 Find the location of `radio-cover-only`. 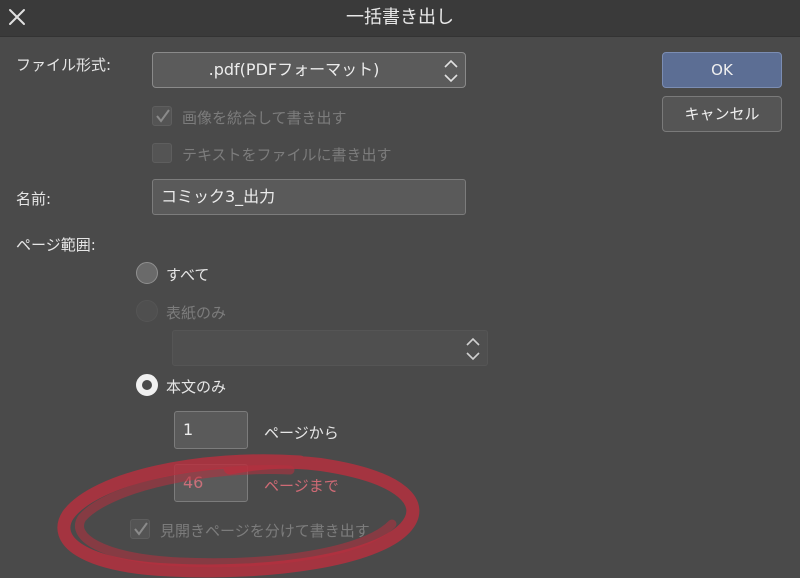

radio-cover-only is located at coordinates (147, 311).